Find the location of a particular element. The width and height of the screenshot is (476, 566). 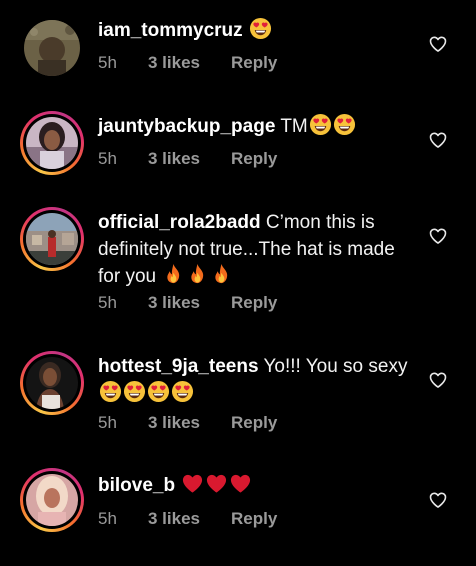

comment-text: TM is located at coordinates (294, 126).